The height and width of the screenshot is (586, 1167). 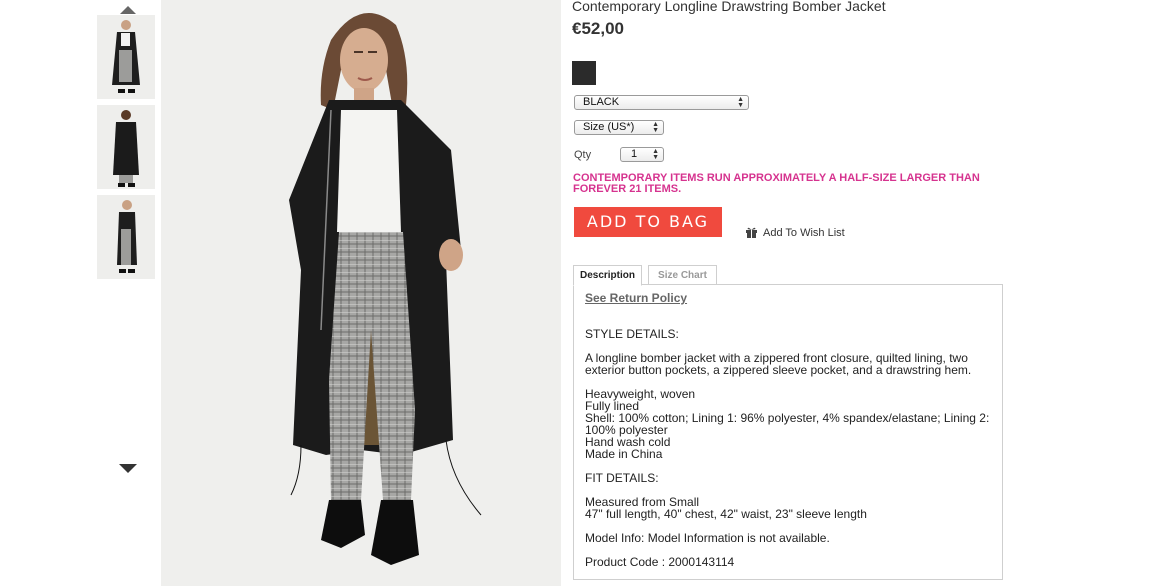 I want to click on thumbnail-scroll-up-icon, so click(x=128, y=10).